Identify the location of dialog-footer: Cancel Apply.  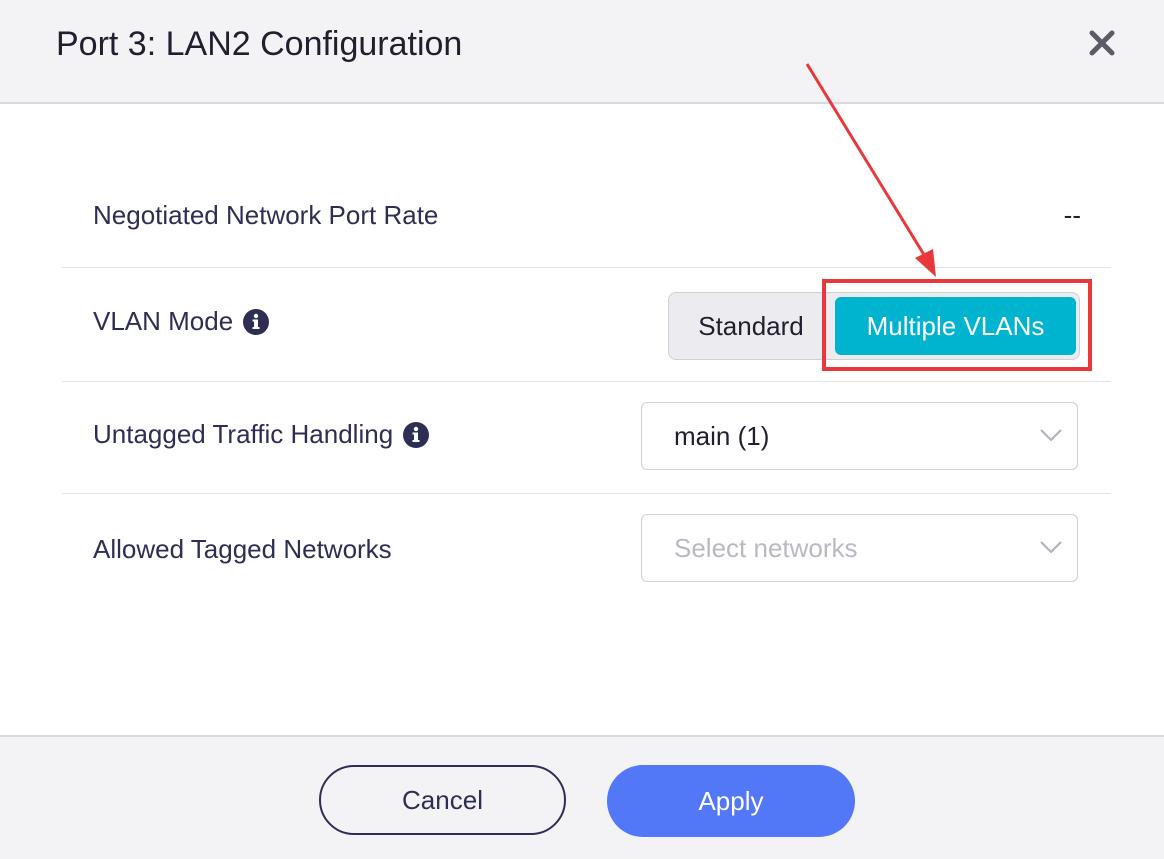
(582, 797).